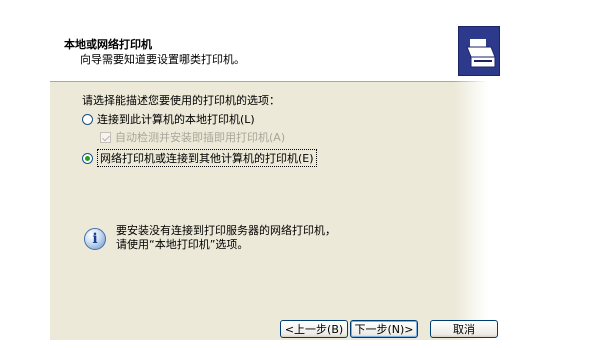 Image resolution: width=590 pixels, height=348 pixels. I want to click on info-text: 要安装没有连接到打印服务器的网络打印机， 请使用“本地打印机”选项。, so click(226, 238).